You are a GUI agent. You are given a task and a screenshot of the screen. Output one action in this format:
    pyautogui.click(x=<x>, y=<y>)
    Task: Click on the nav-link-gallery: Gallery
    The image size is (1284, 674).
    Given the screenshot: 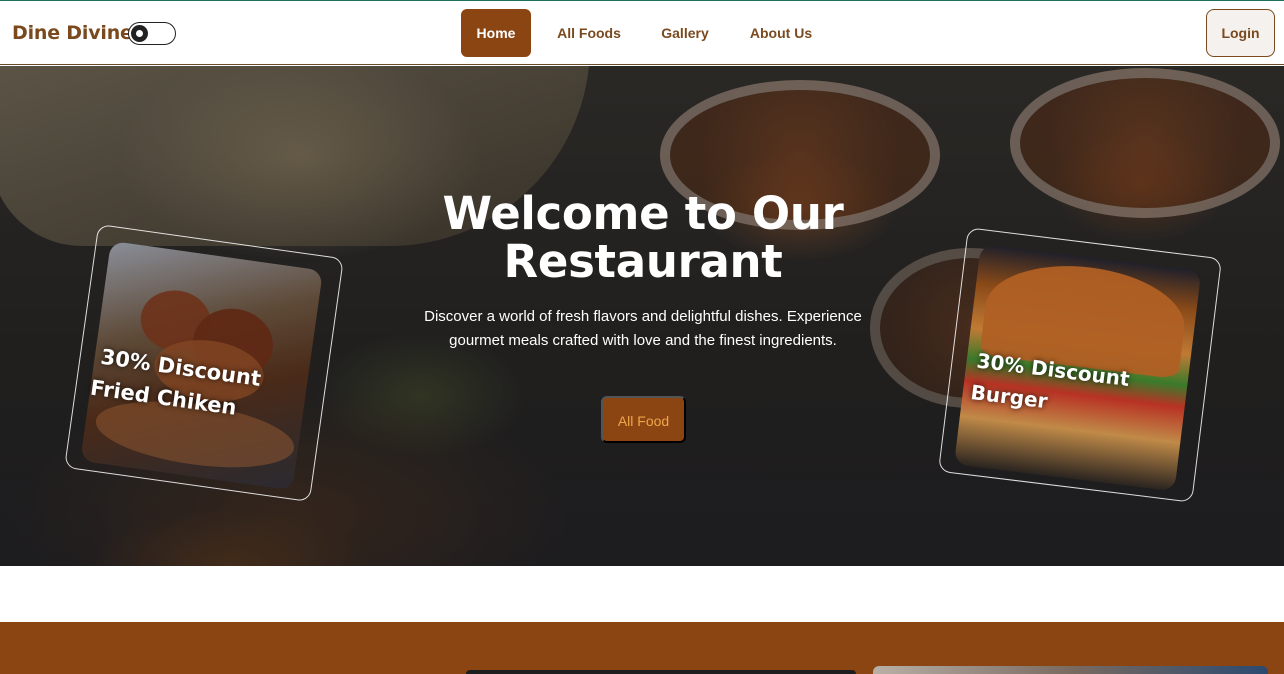 What is the action you would take?
    pyautogui.click(x=685, y=33)
    